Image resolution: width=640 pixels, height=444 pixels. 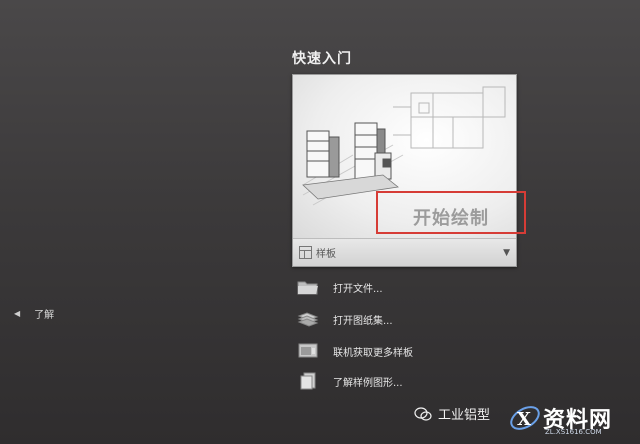 I want to click on brand-url: ZL.XS1616.COM, so click(x=573, y=432).